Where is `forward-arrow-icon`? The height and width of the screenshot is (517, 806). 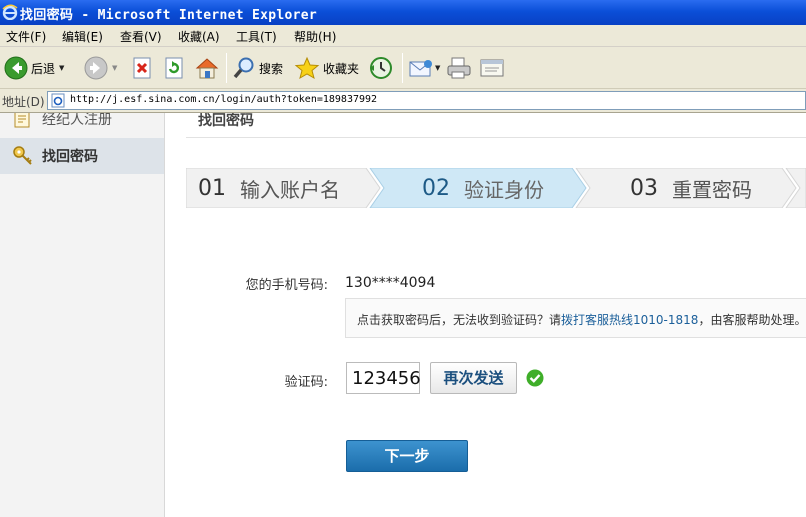 forward-arrow-icon is located at coordinates (96, 68).